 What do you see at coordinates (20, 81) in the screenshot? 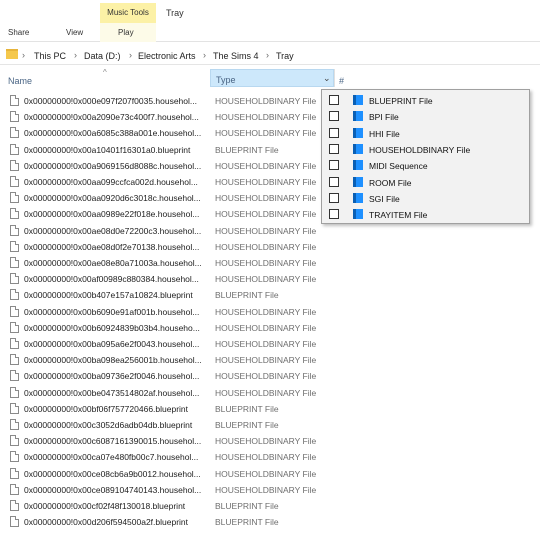
I see `column-header-name: Name` at bounding box center [20, 81].